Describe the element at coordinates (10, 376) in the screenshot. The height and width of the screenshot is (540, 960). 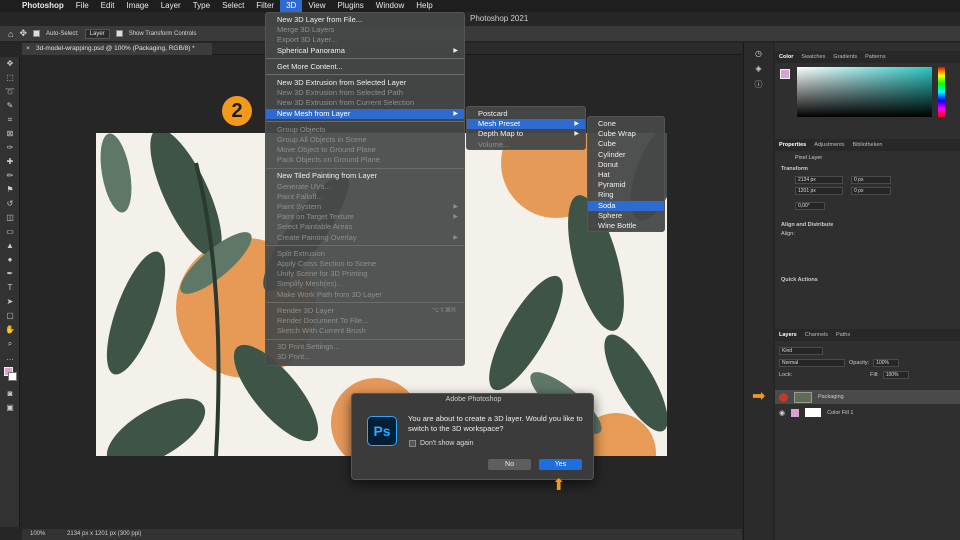
I see `color-swatches-icon` at that location.